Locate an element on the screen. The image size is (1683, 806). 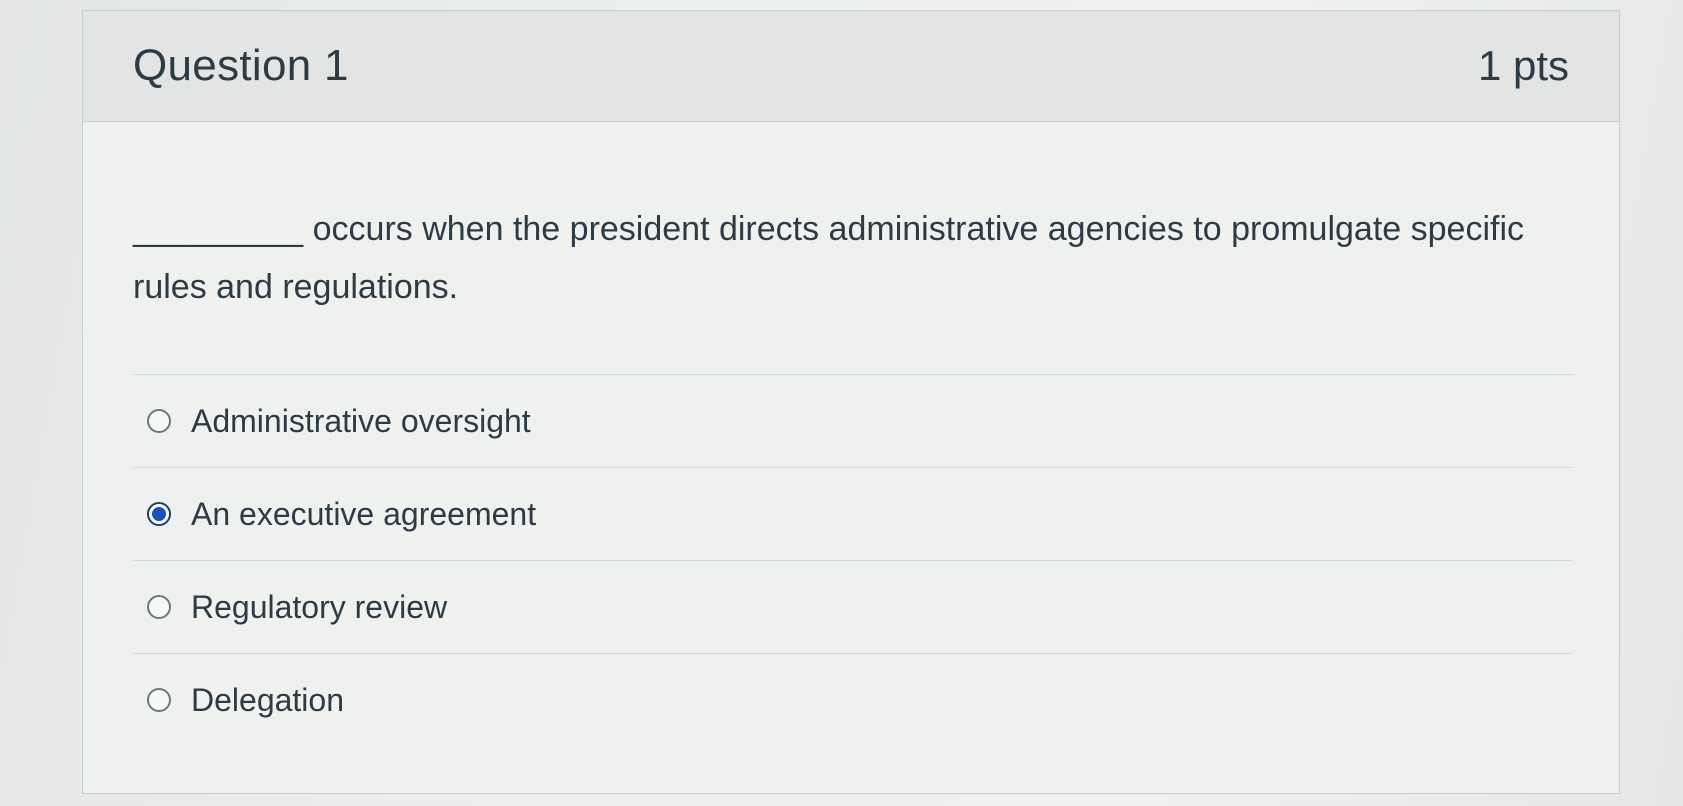
answer-label: Regulatory review is located at coordinates (319, 607).